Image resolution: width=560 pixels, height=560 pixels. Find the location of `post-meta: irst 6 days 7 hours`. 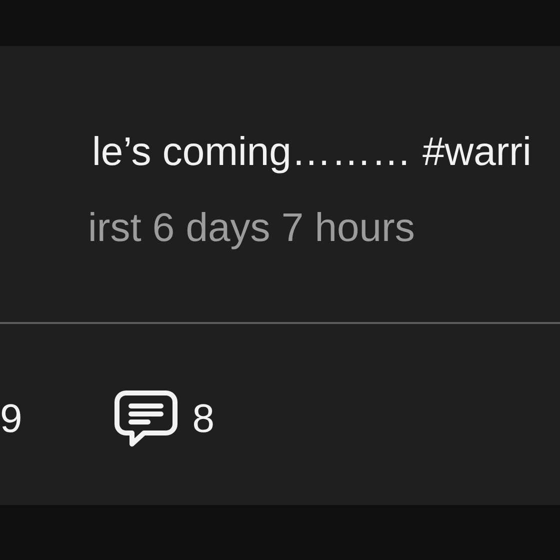

post-meta: irst 6 days 7 hours is located at coordinates (252, 228).